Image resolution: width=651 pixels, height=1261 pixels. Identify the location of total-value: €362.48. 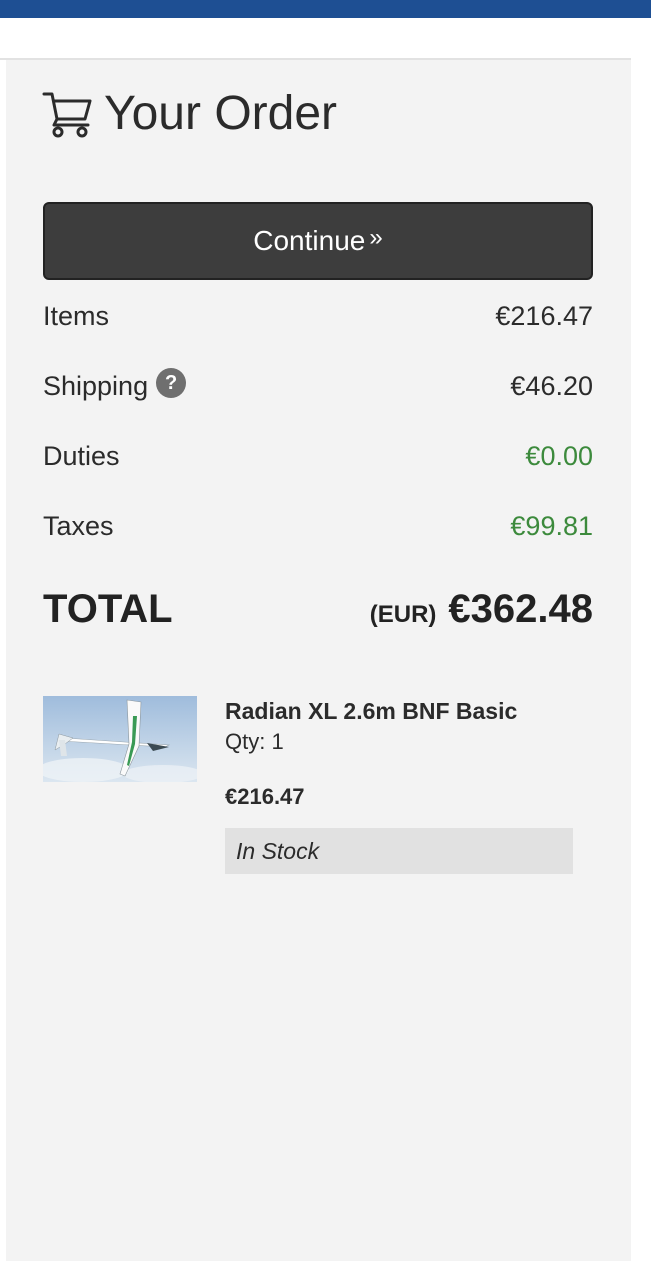
(520, 608).